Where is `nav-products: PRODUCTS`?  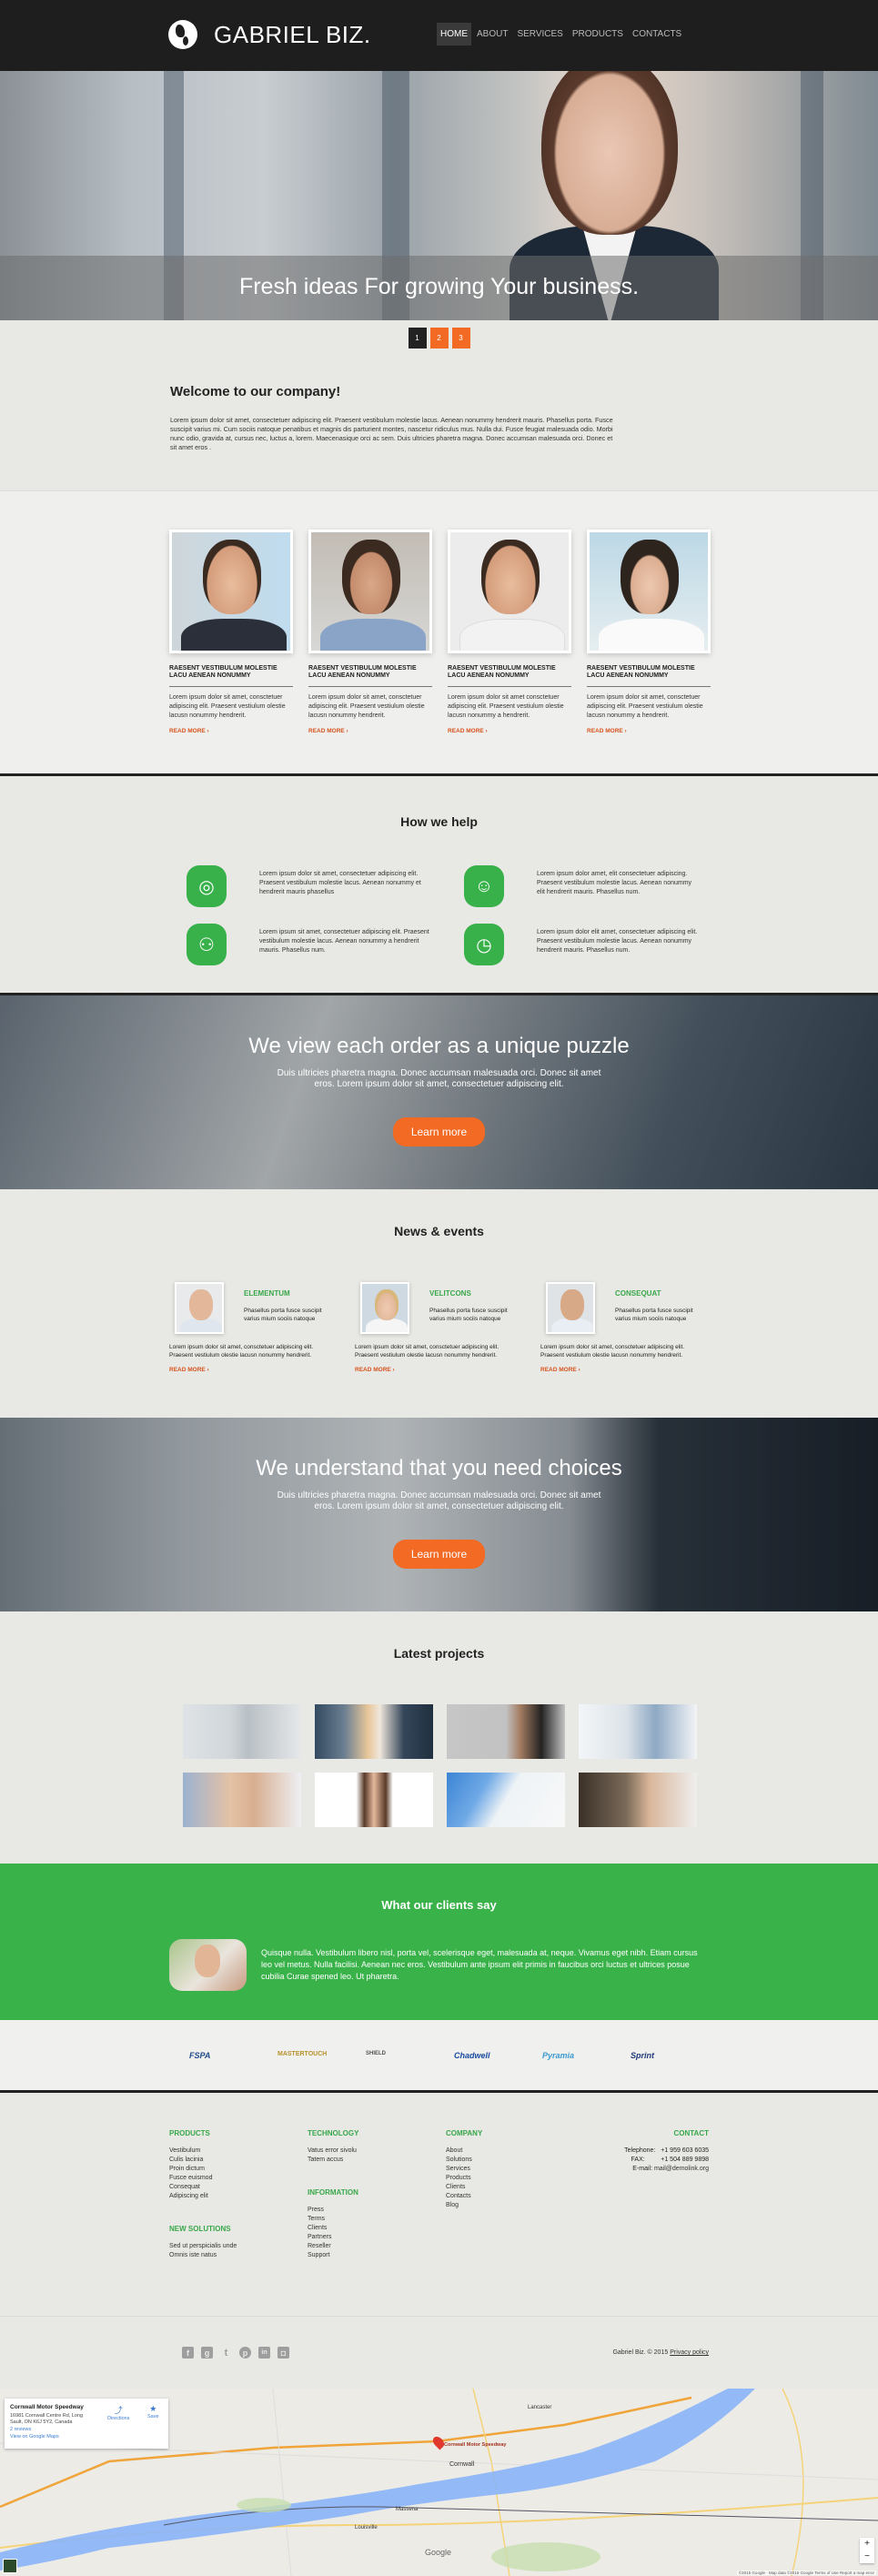 nav-products: PRODUCTS is located at coordinates (598, 34).